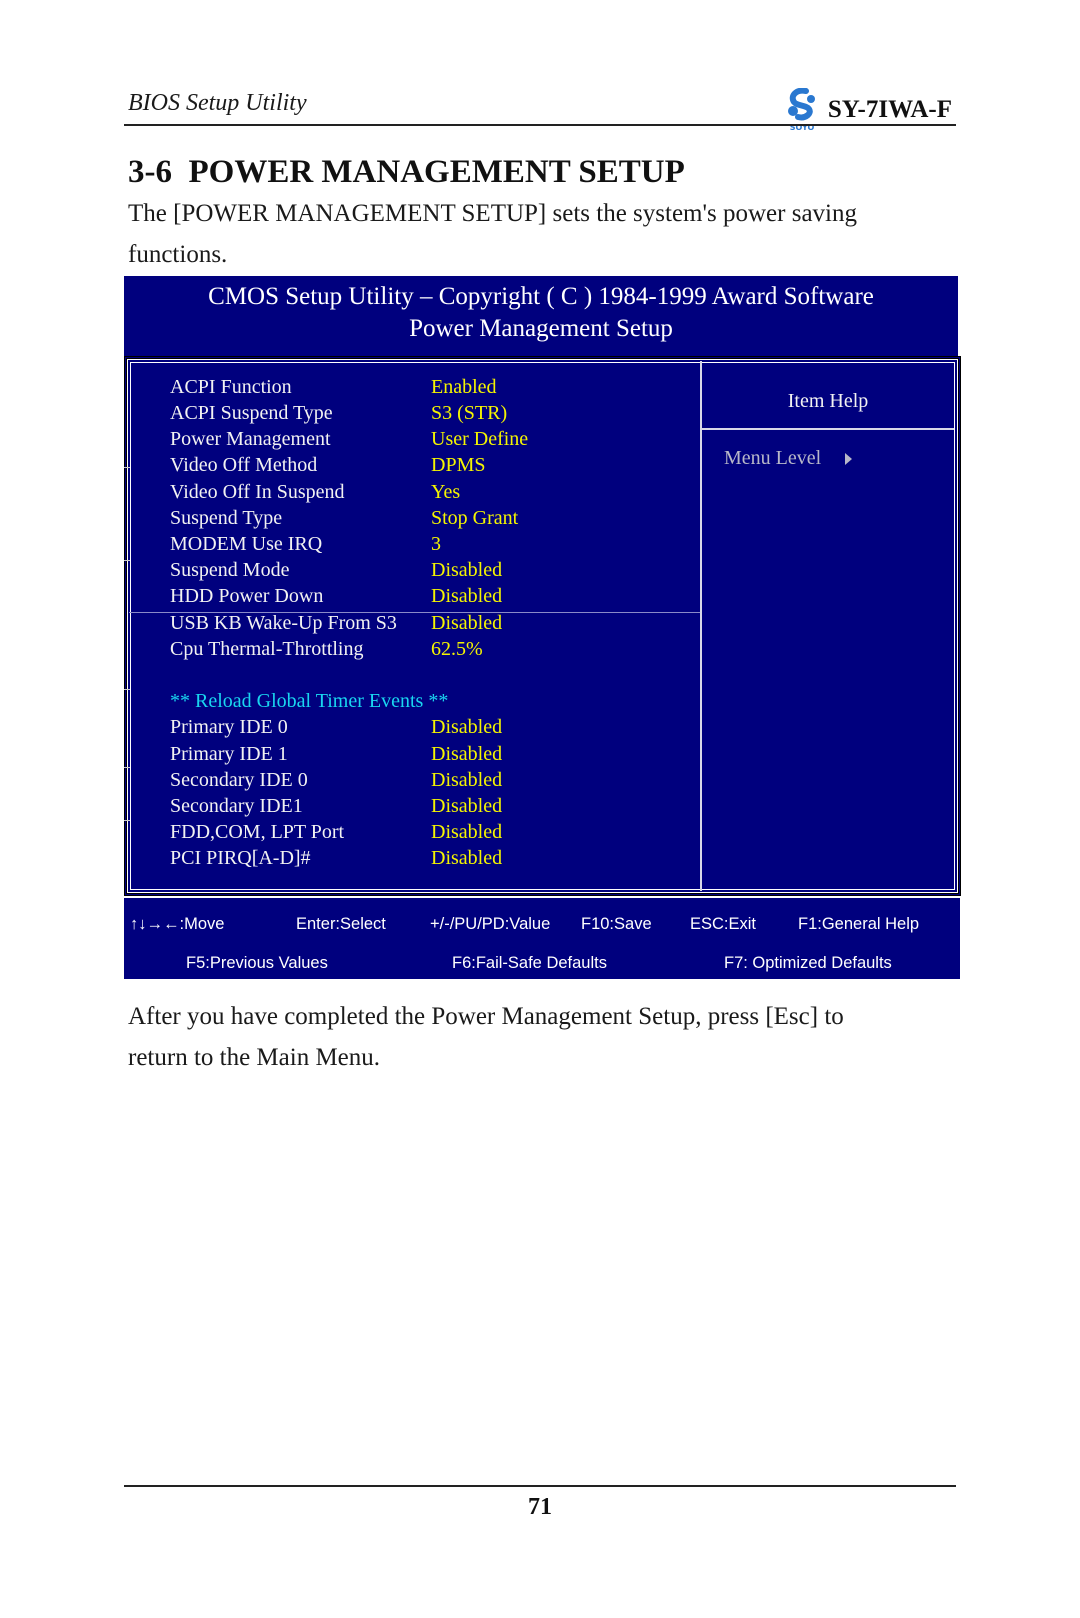 The width and height of the screenshot is (1080, 1618). I want to click on key-hint-fail-safe-defaults: F6:Fail-Safe Defaults, so click(529, 963).